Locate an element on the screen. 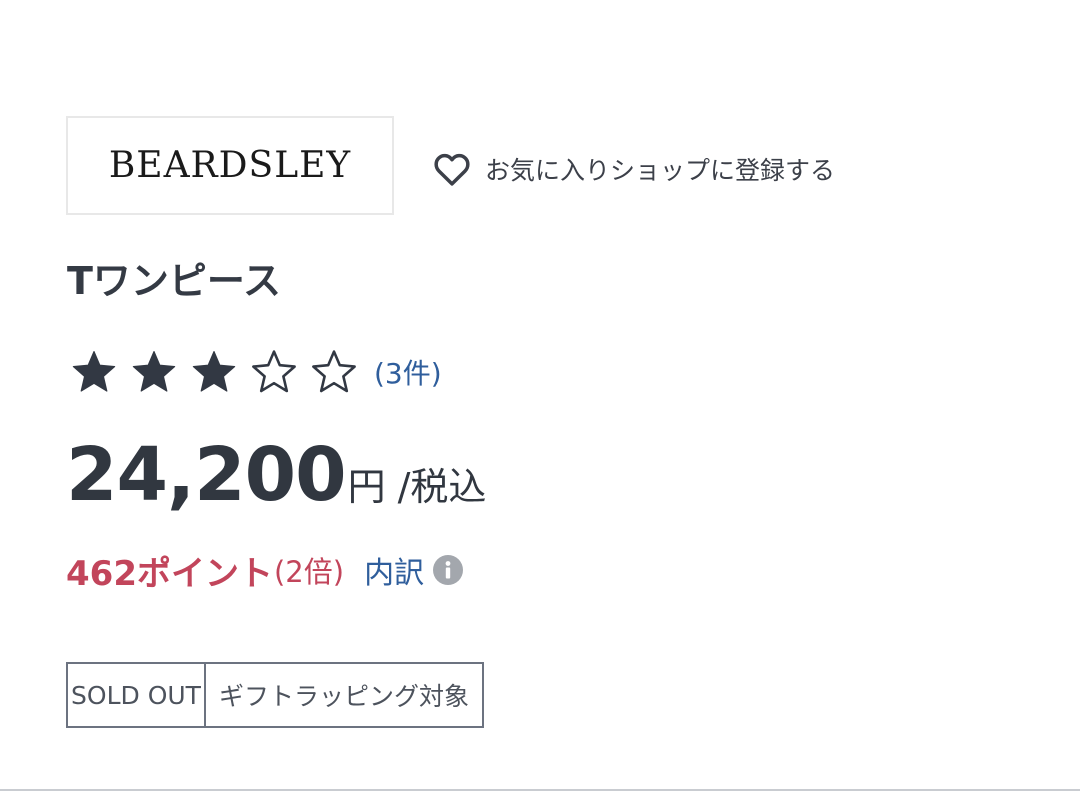  price-amount: 24,200 is located at coordinates (206, 475).